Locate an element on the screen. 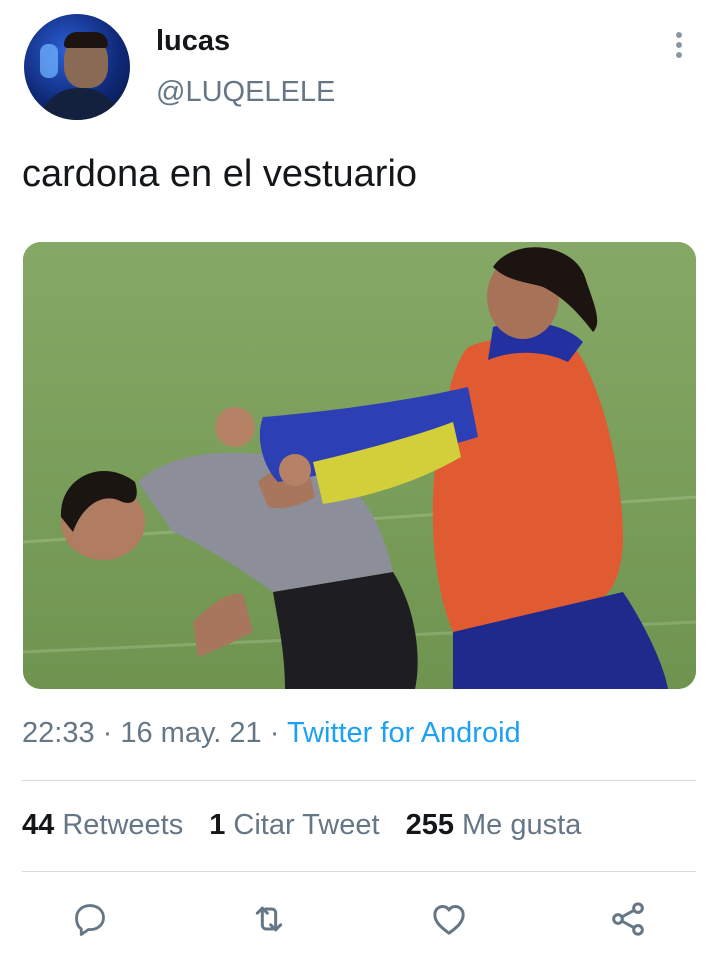 This screenshot has height=966, width=719. avatar-shirt is located at coordinates (80, 104).